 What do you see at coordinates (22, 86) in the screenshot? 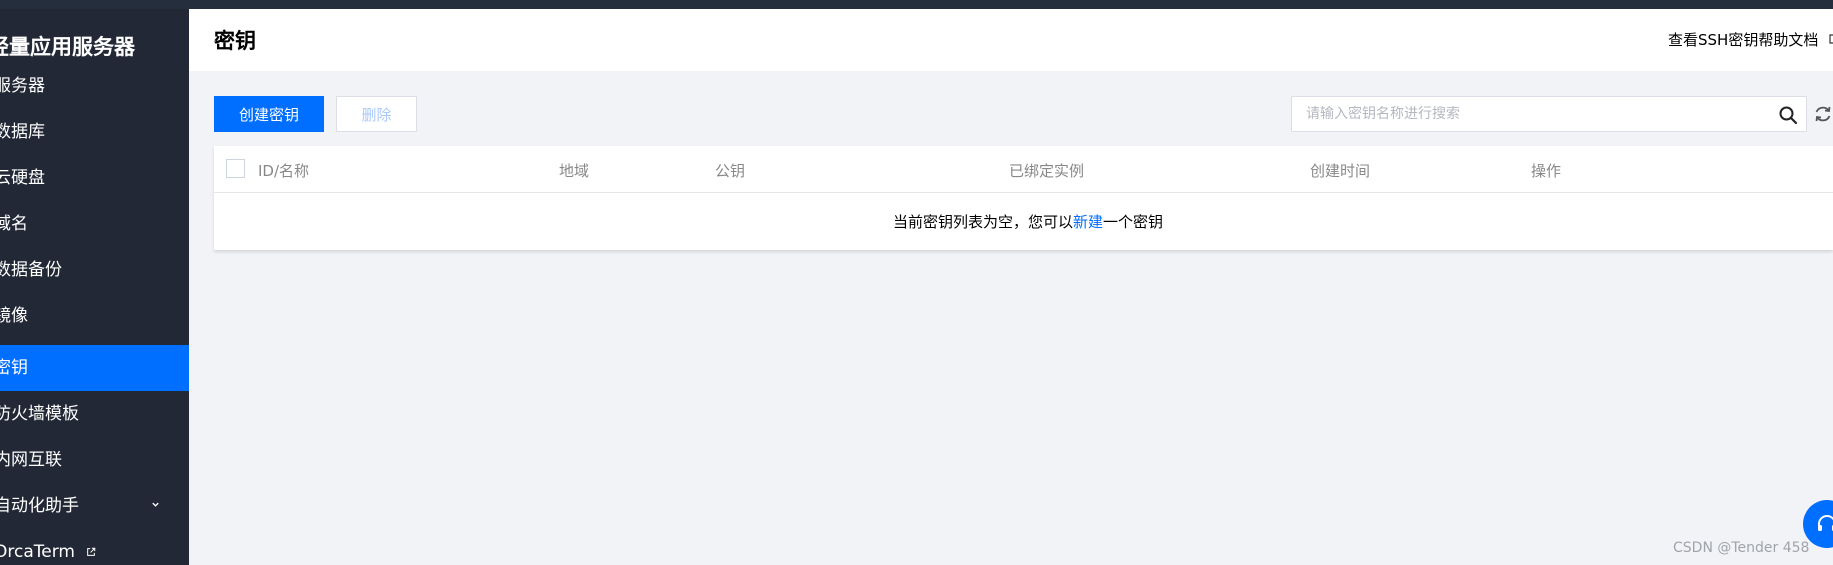
I see `sidebar-item-label: 服务器` at bounding box center [22, 86].